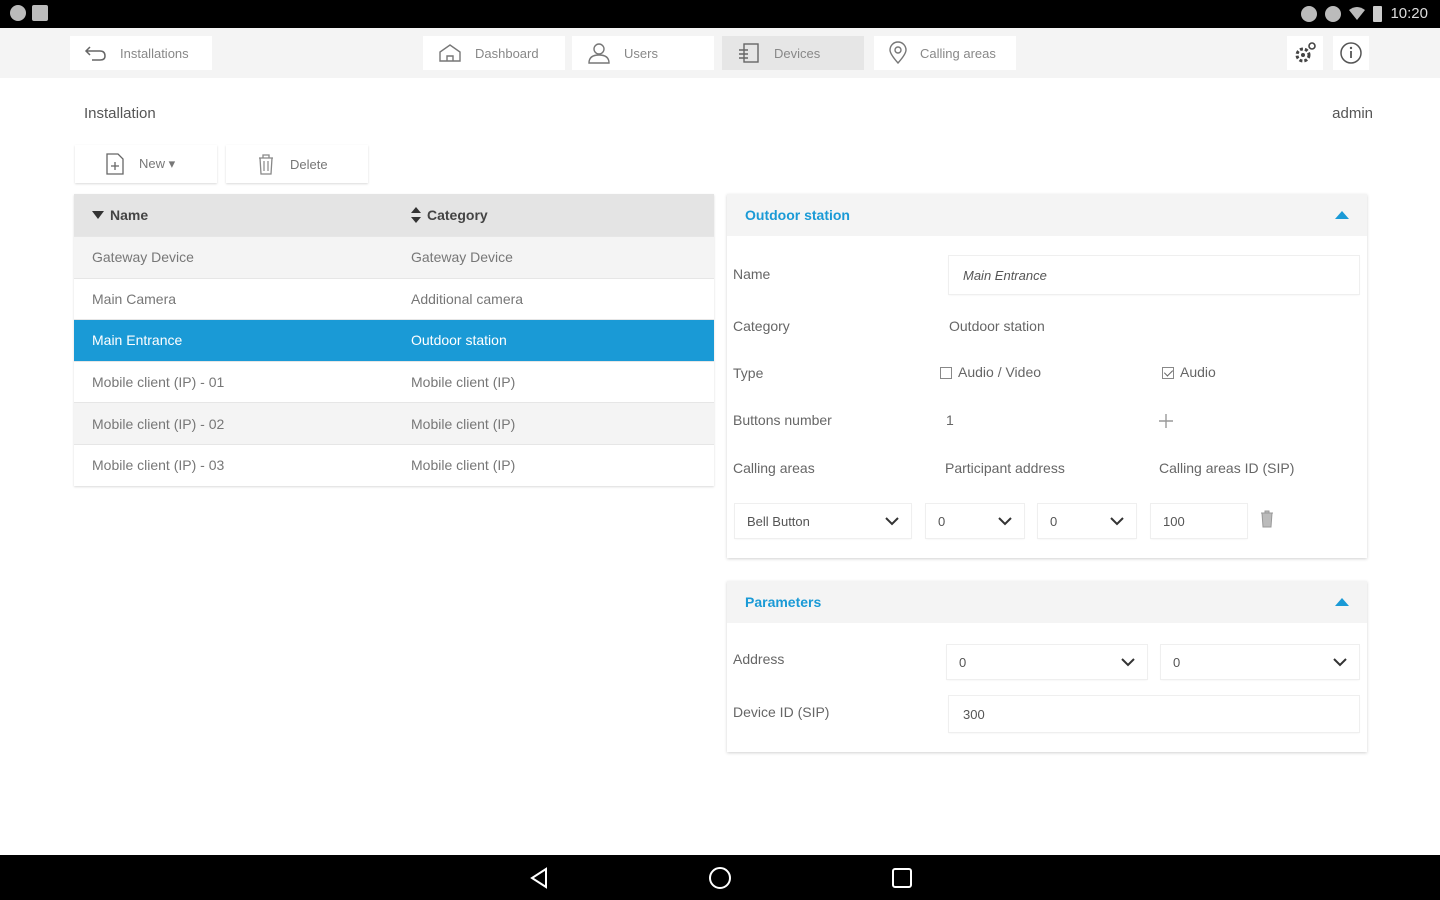 The height and width of the screenshot is (900, 1440). What do you see at coordinates (781, 712) in the screenshot?
I see `device-id-label: Device ID (SIP)` at bounding box center [781, 712].